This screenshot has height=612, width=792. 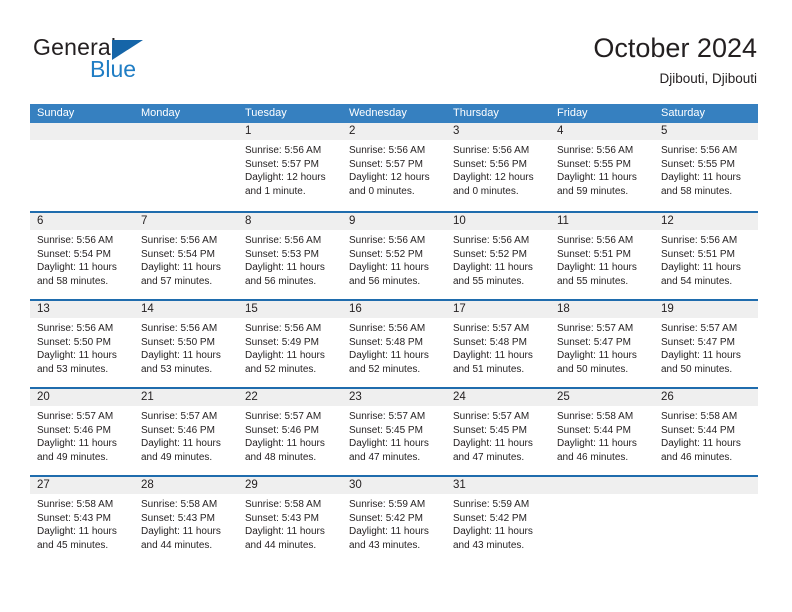 What do you see at coordinates (602, 397) in the screenshot?
I see `day-number-band: 25` at bounding box center [602, 397].